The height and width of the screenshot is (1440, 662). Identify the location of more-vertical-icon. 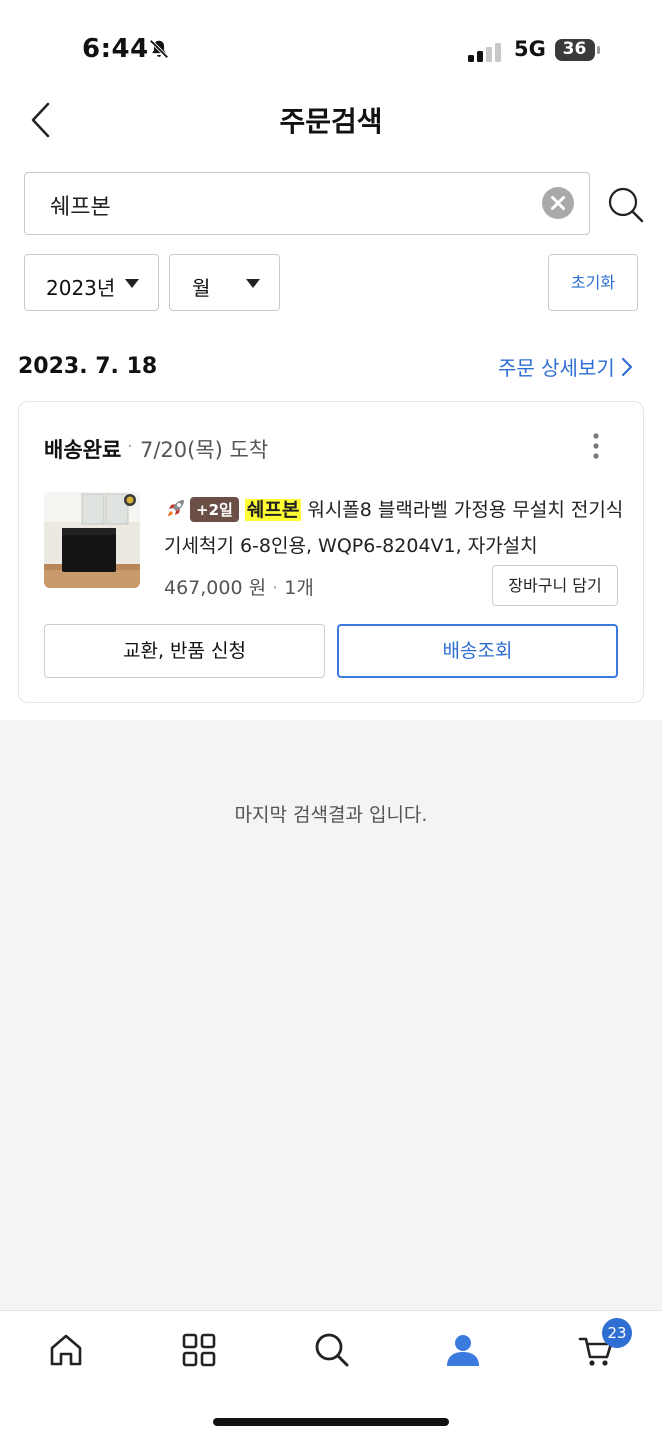
(596, 446).